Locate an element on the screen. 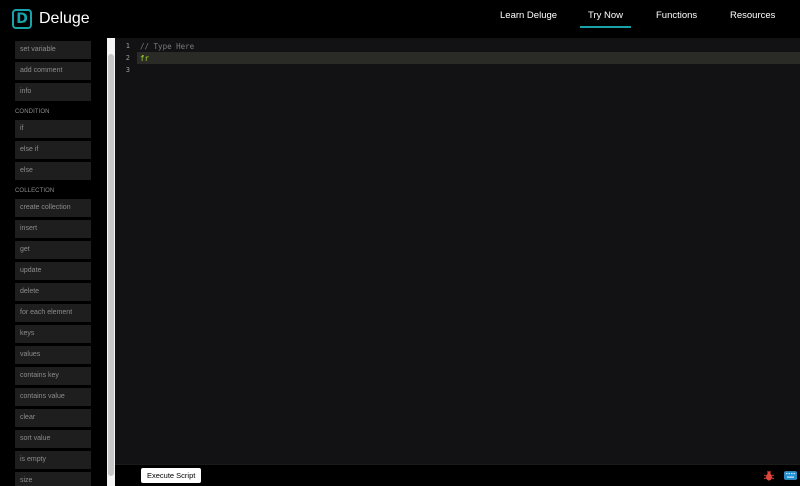 The image size is (800, 486). line-number: 1 is located at coordinates (127, 46).